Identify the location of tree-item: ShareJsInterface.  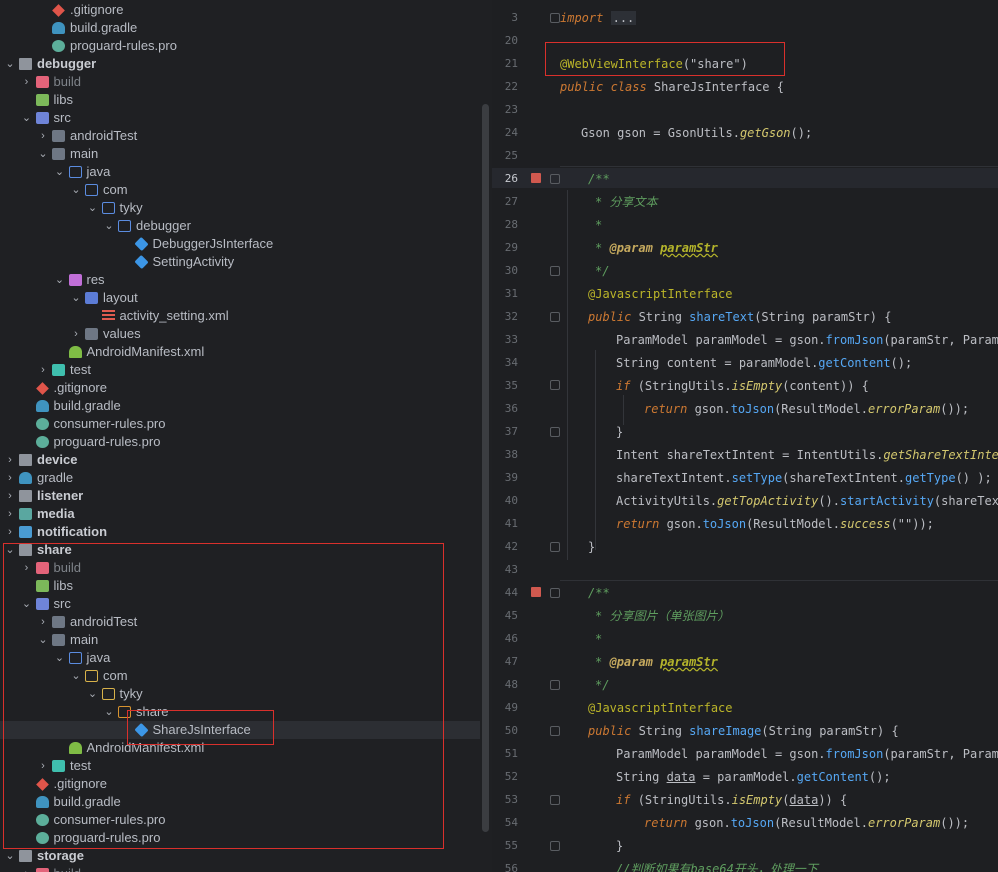
(240, 730).